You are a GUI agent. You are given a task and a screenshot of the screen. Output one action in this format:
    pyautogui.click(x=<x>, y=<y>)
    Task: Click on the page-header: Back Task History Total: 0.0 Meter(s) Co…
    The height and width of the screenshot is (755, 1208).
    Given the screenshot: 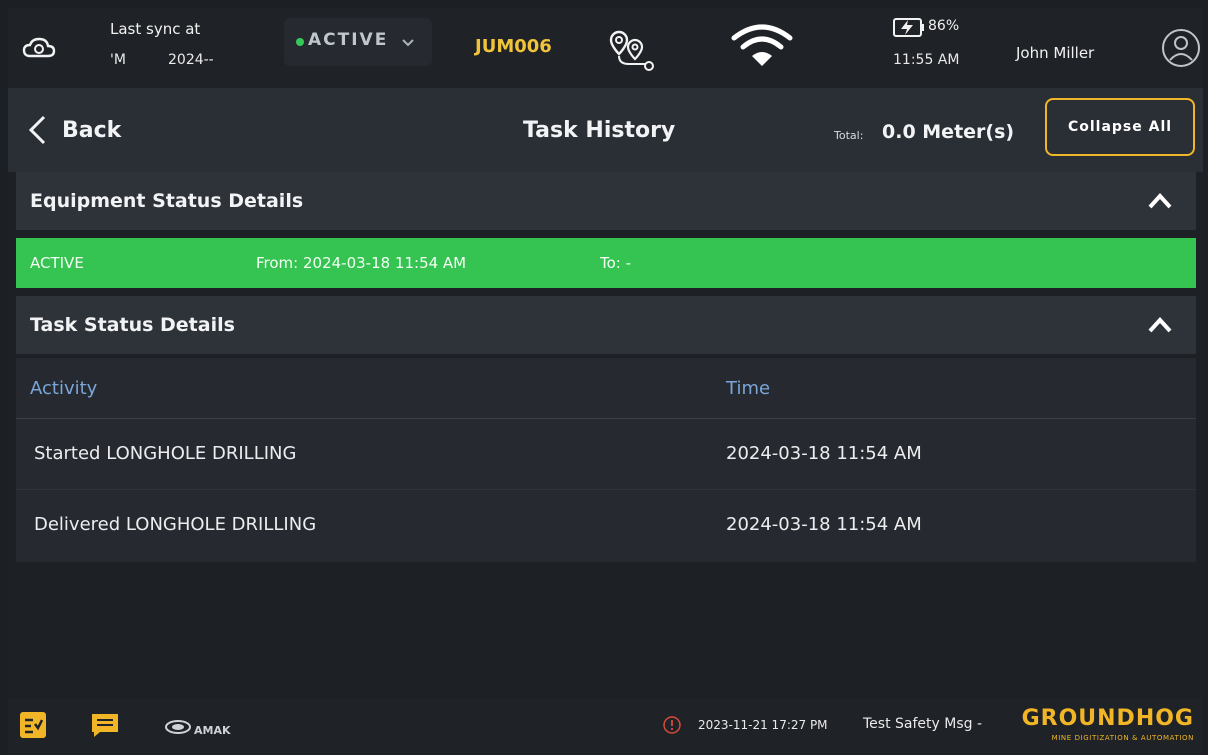 What is the action you would take?
    pyautogui.click(x=605, y=130)
    